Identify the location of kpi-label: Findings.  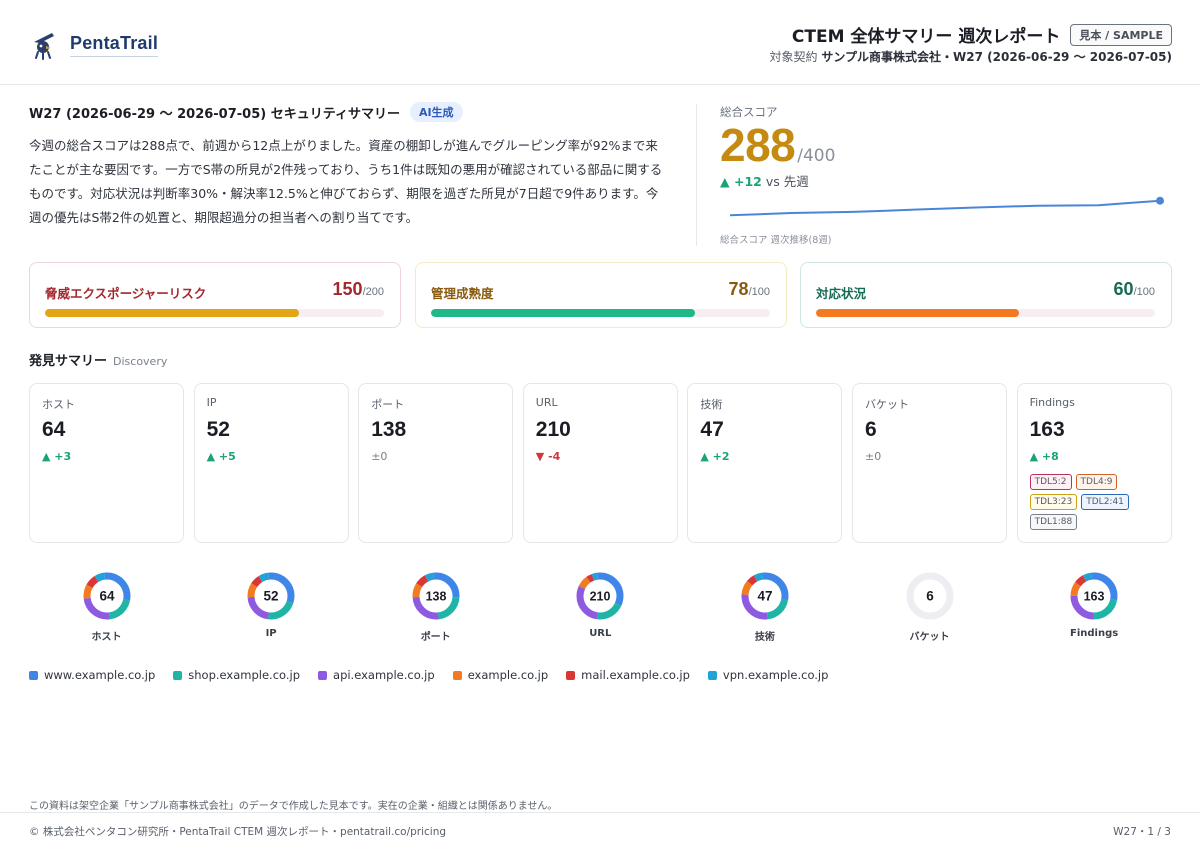
(1052, 402).